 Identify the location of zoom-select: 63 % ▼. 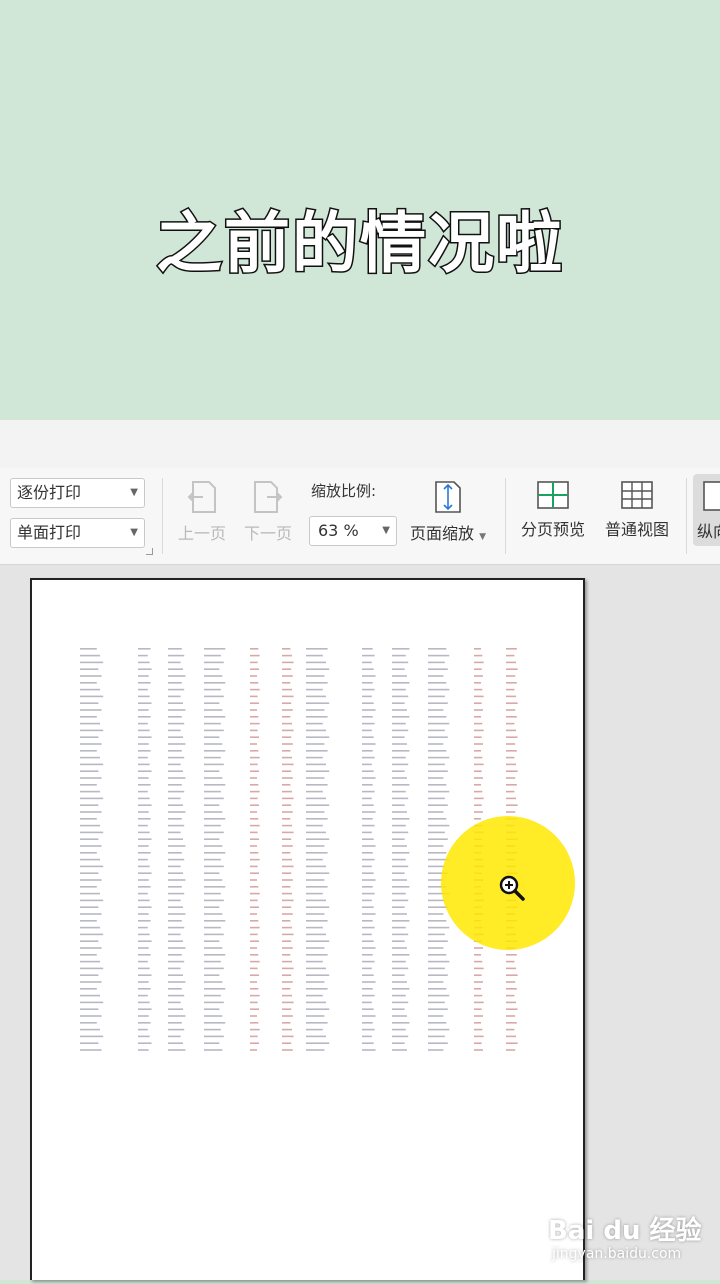
(353, 531).